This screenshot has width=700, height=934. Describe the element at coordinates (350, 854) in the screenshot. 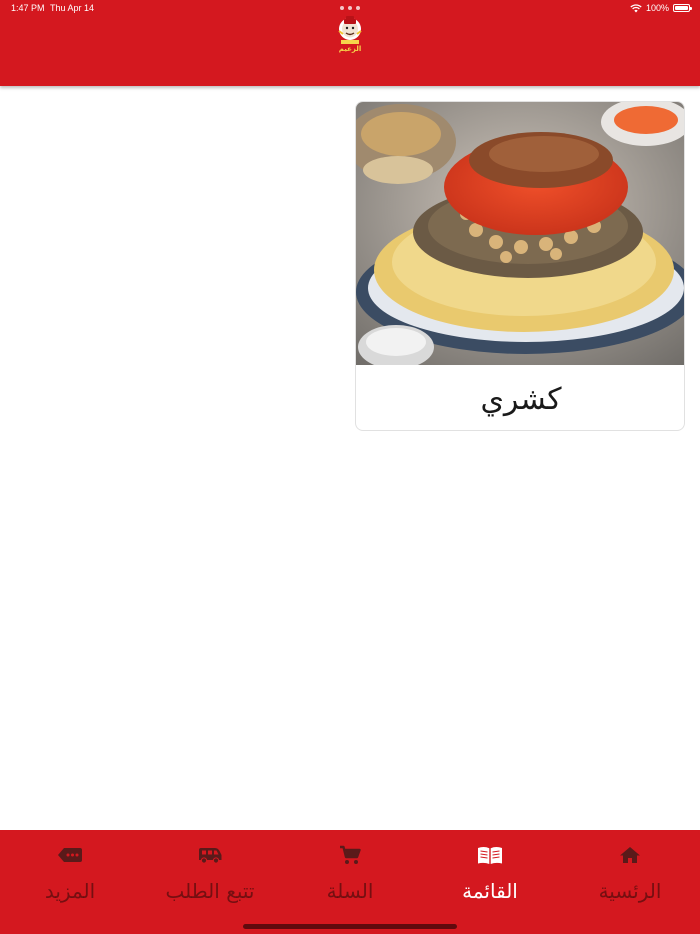

I see `cart-icon` at that location.